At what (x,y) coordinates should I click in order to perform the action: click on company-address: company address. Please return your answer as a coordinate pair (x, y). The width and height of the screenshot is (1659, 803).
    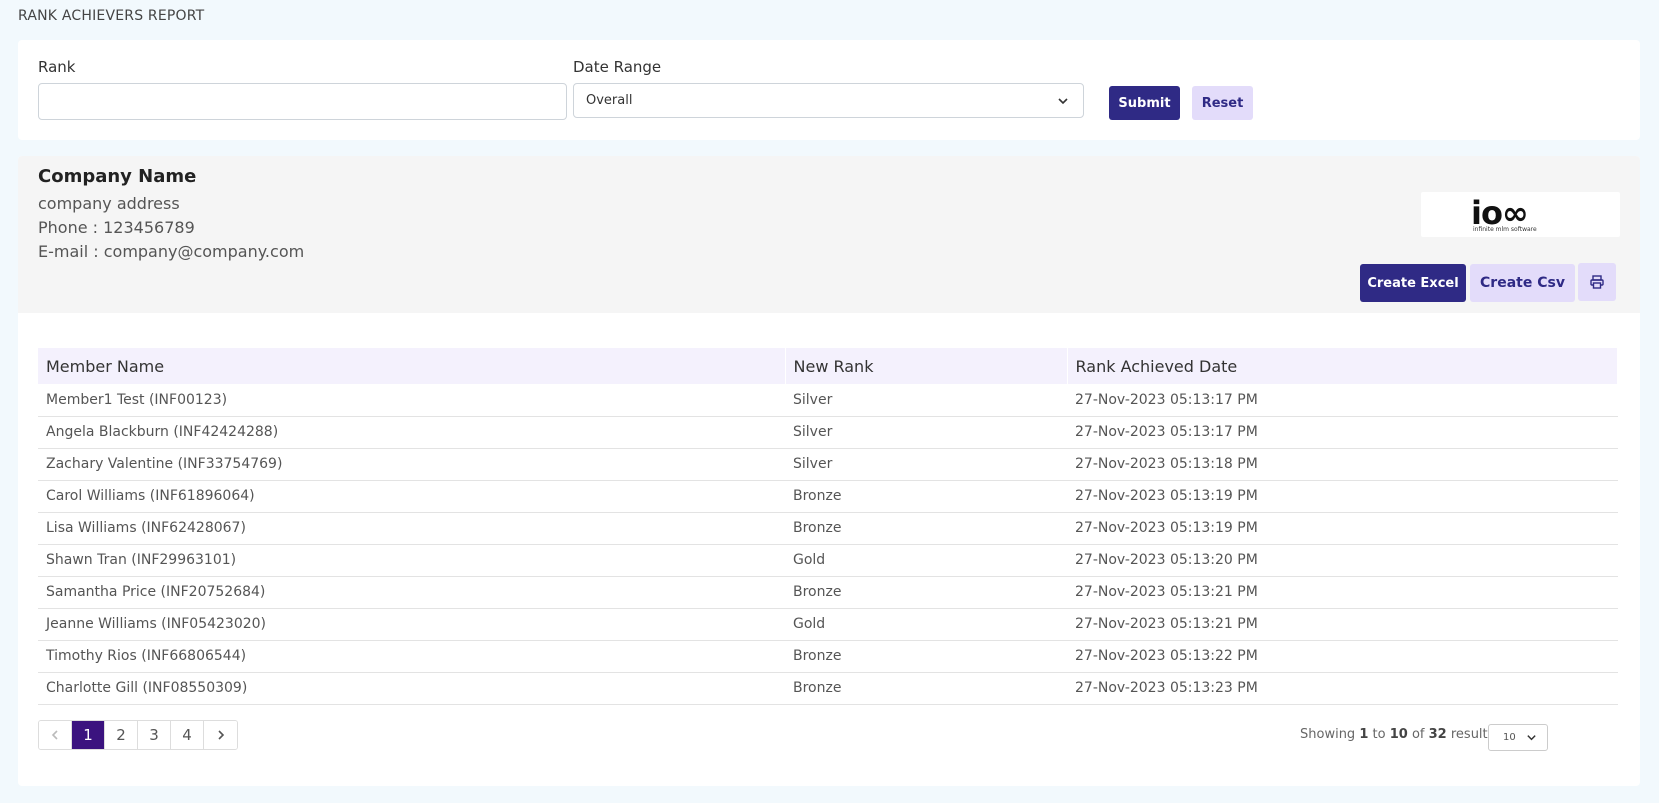
    Looking at the image, I should click on (109, 203).